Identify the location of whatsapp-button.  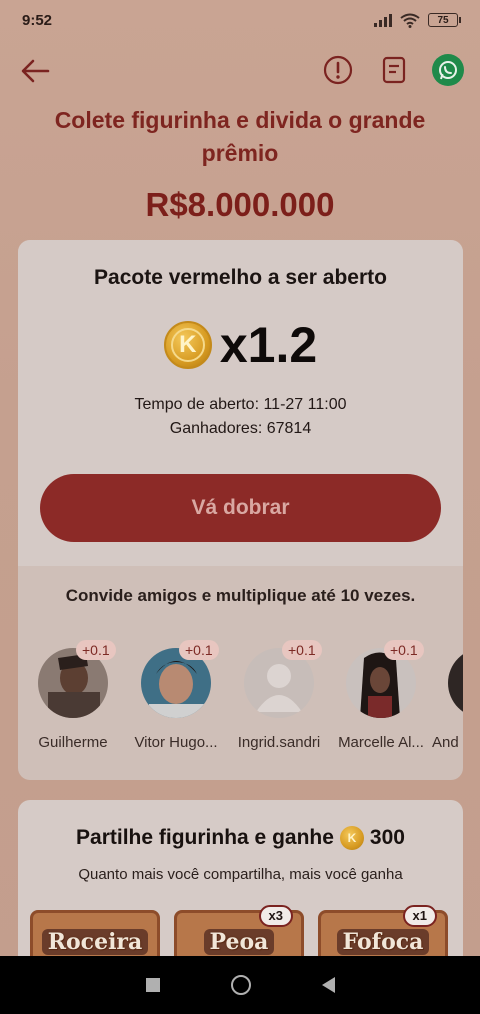
(448, 70).